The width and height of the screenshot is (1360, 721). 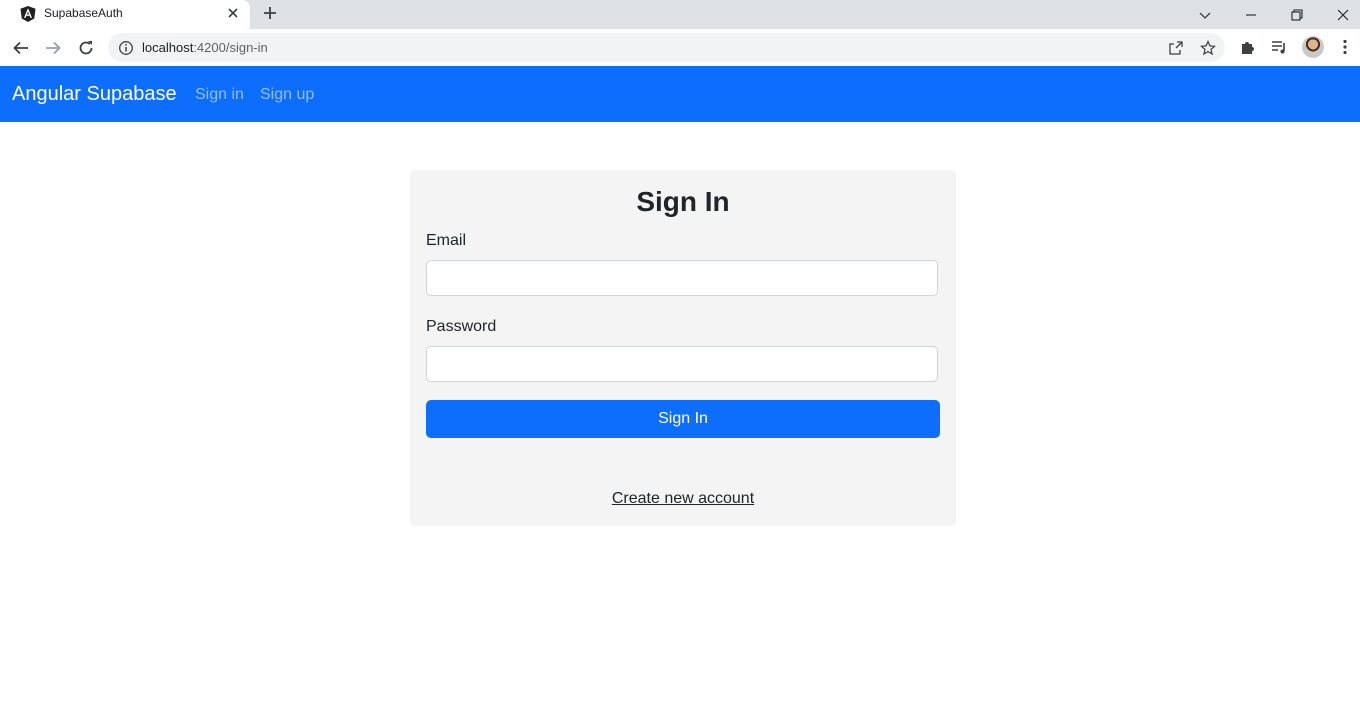 I want to click on angular-logo-icon, so click(x=28, y=14).